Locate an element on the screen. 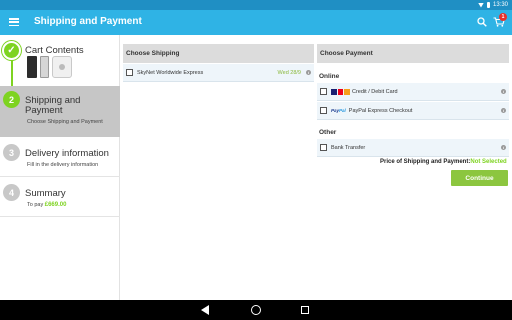 Image resolution: width=512 pixels, height=320 pixels. adapter-thumbnail is located at coordinates (62, 67).